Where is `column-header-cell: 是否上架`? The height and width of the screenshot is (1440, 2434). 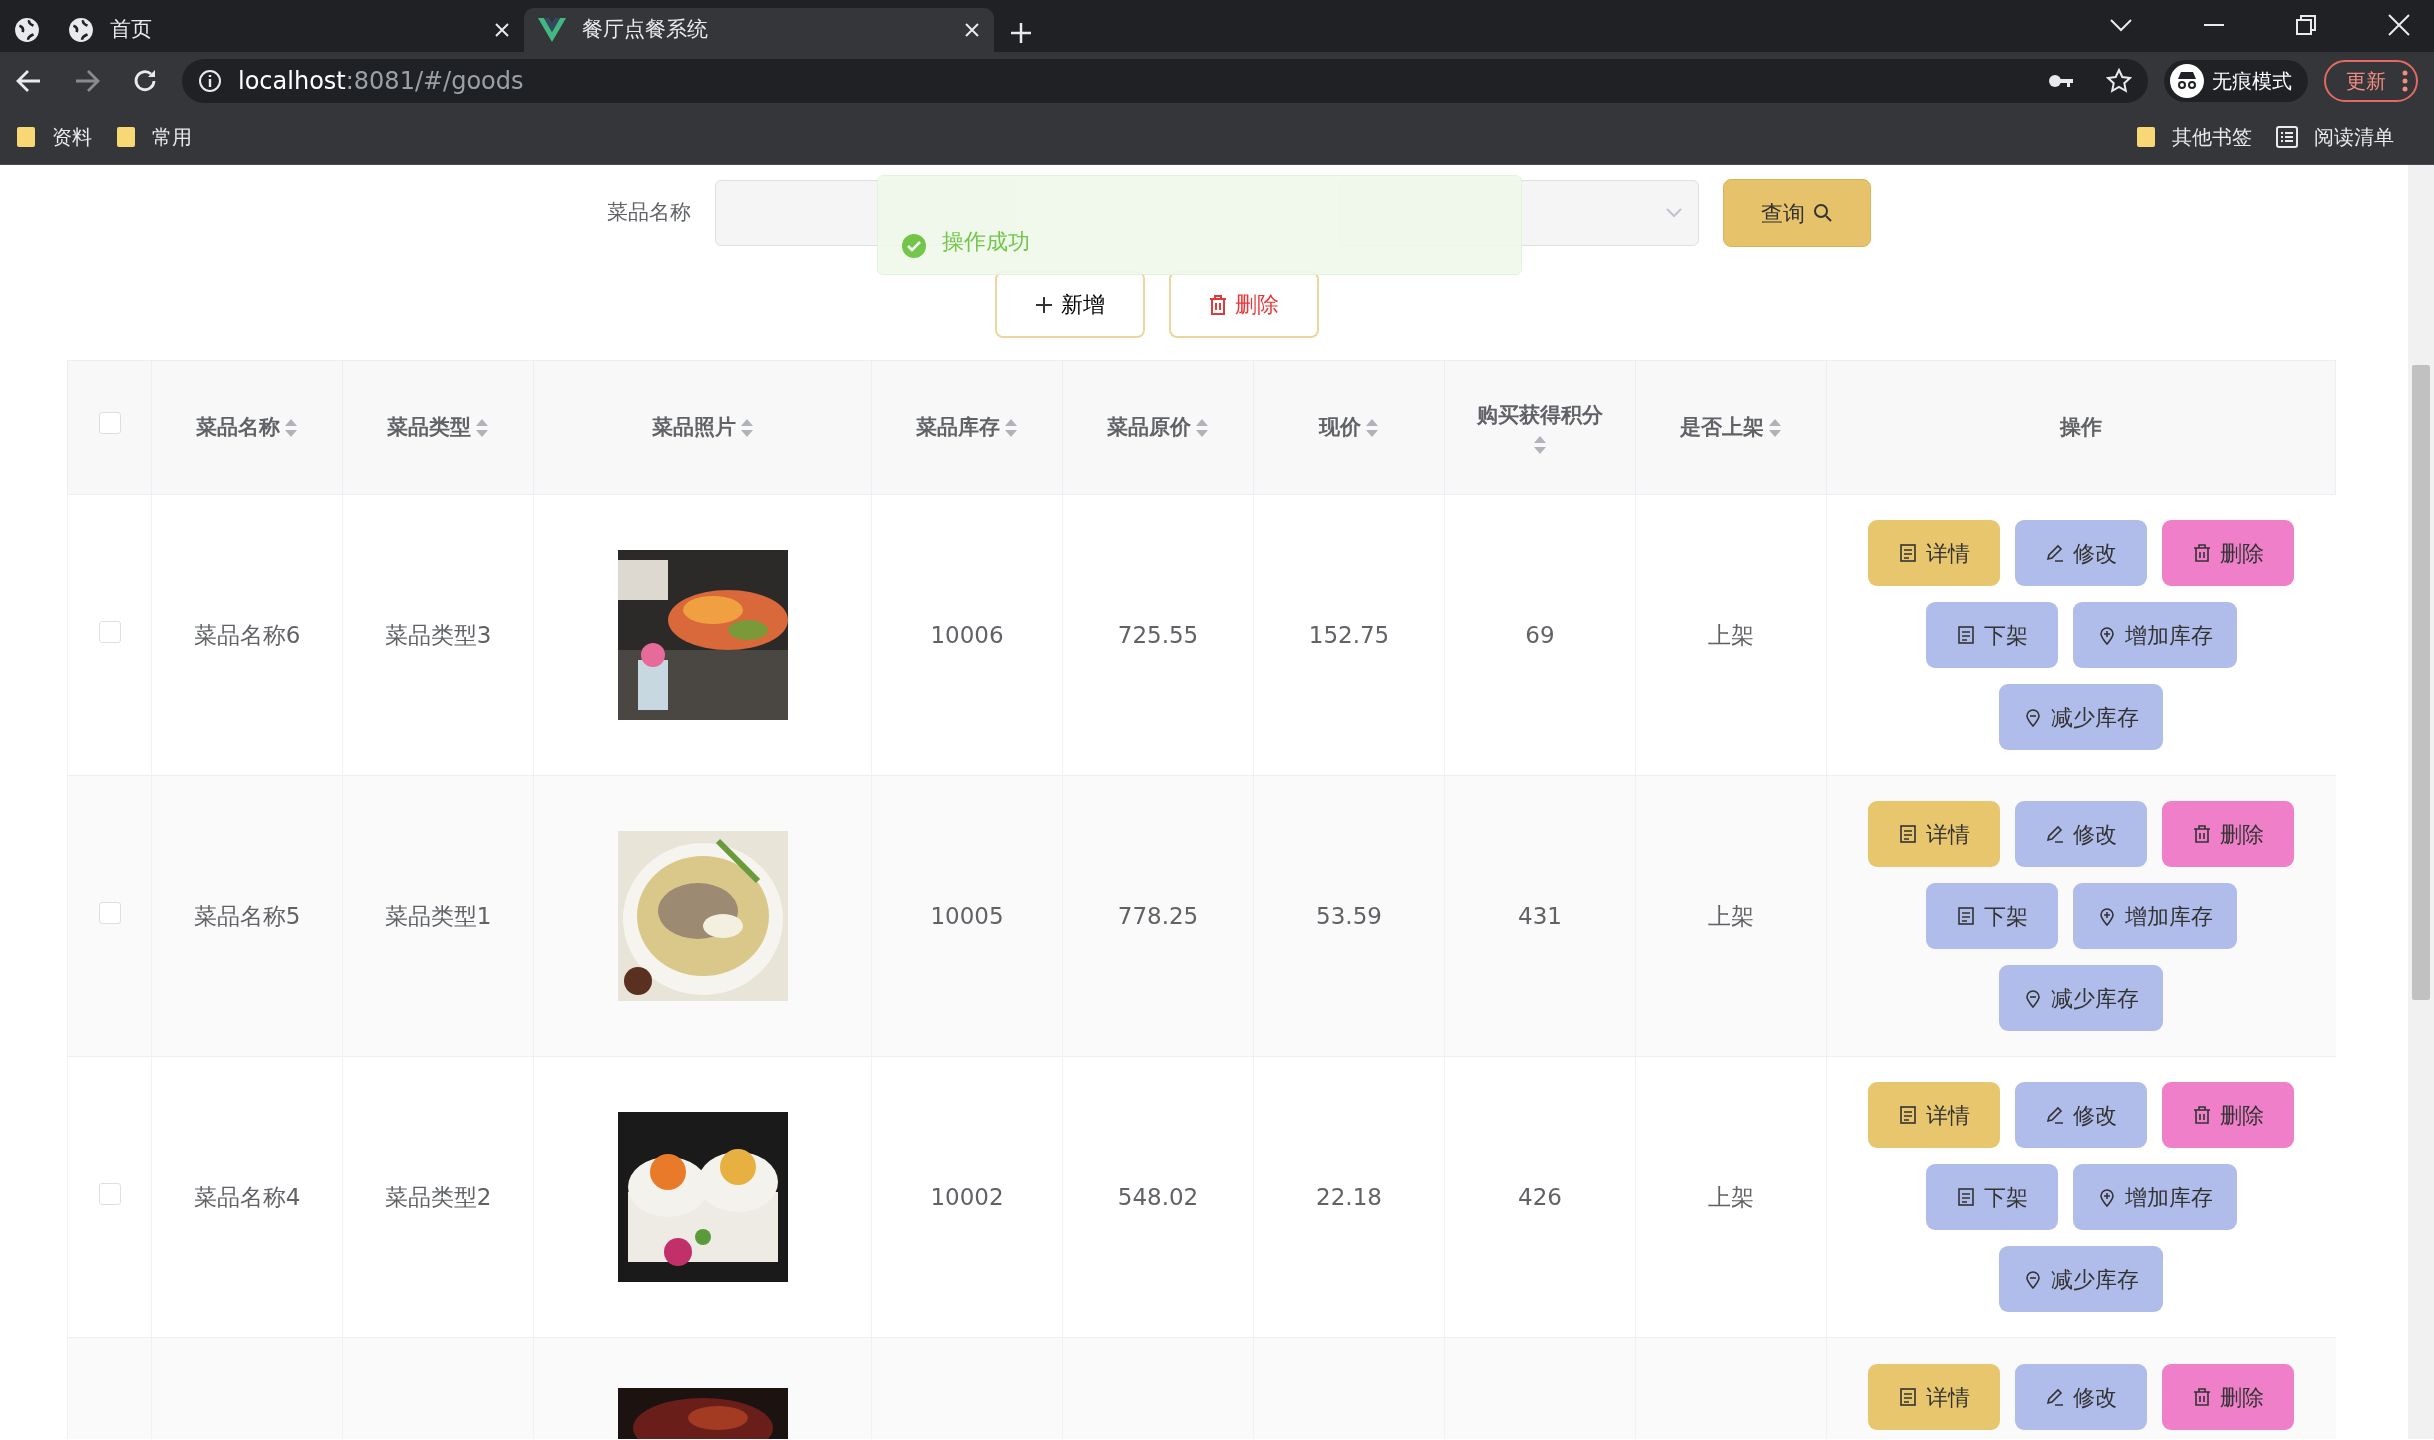 column-header-cell: 是否上架 is located at coordinates (1731, 427).